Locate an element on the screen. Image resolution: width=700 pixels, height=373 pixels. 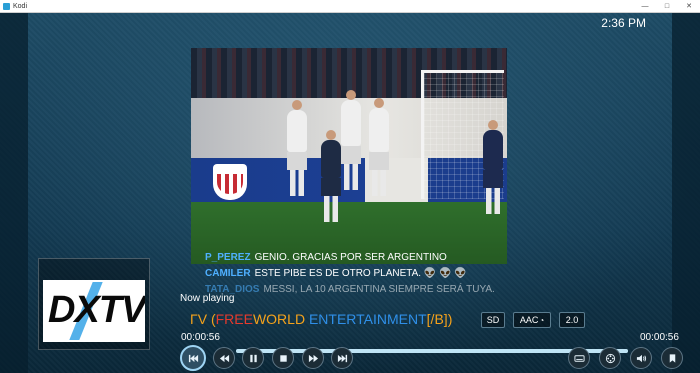
video-quality-badge: SD is located at coordinates (493, 320).